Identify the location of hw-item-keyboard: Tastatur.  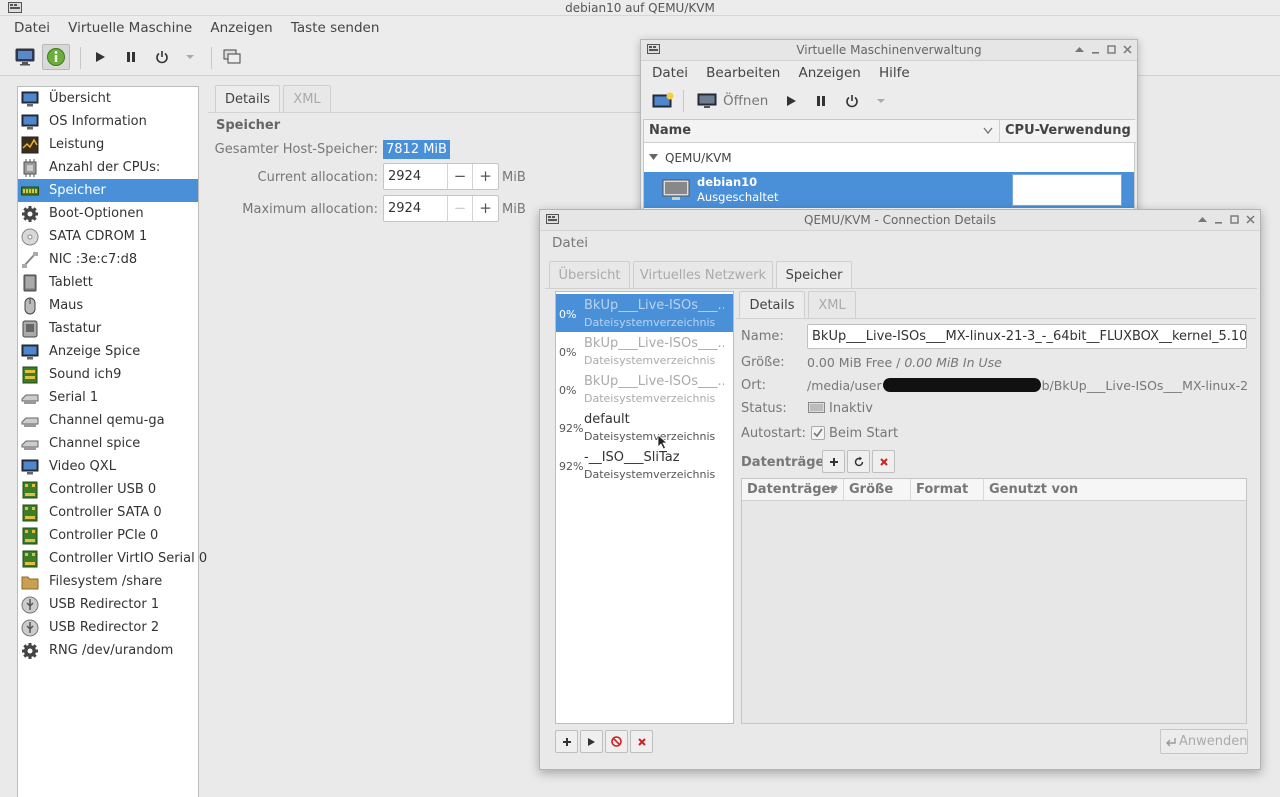
(108, 328).